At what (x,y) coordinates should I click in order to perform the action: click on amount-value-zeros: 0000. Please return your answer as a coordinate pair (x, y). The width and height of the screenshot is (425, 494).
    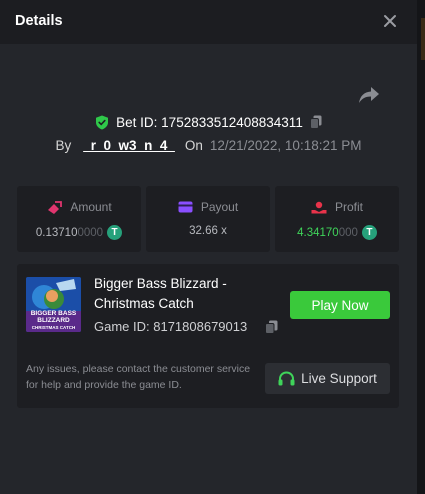
    Looking at the image, I should click on (90, 232).